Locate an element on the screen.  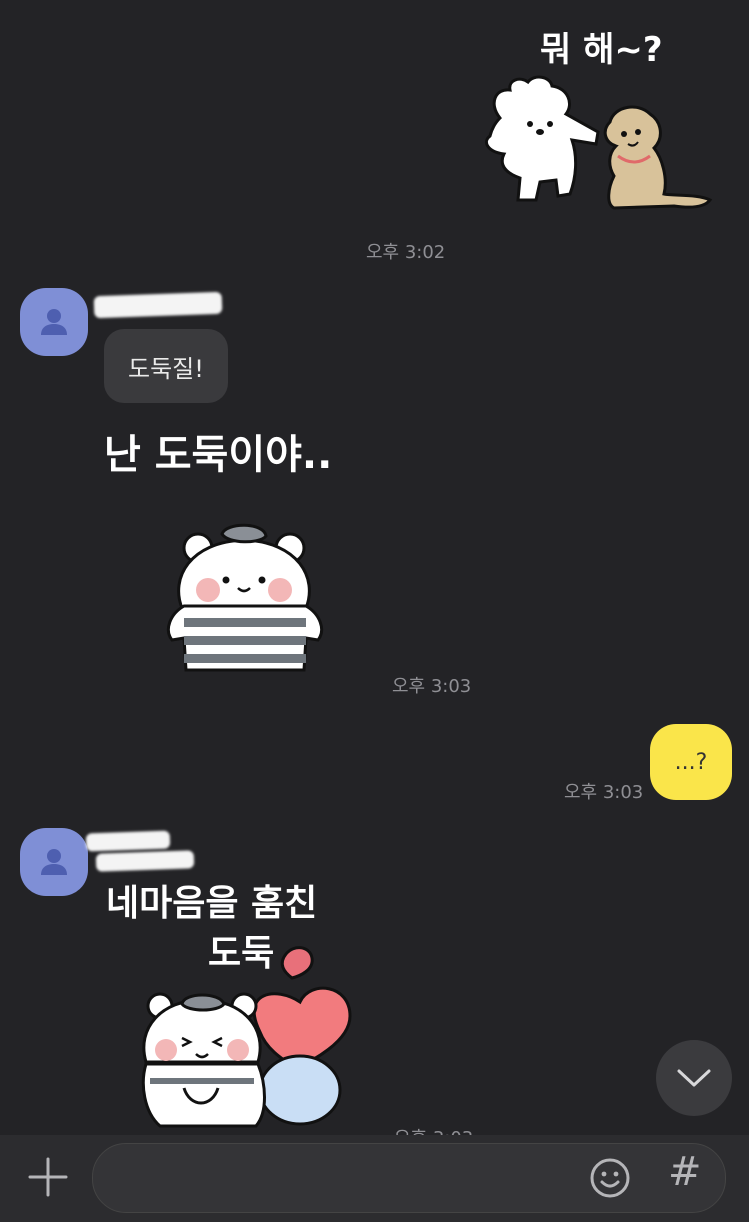
sent-sticker-dogs: 뭐 해~? is located at coordinates (598, 118).